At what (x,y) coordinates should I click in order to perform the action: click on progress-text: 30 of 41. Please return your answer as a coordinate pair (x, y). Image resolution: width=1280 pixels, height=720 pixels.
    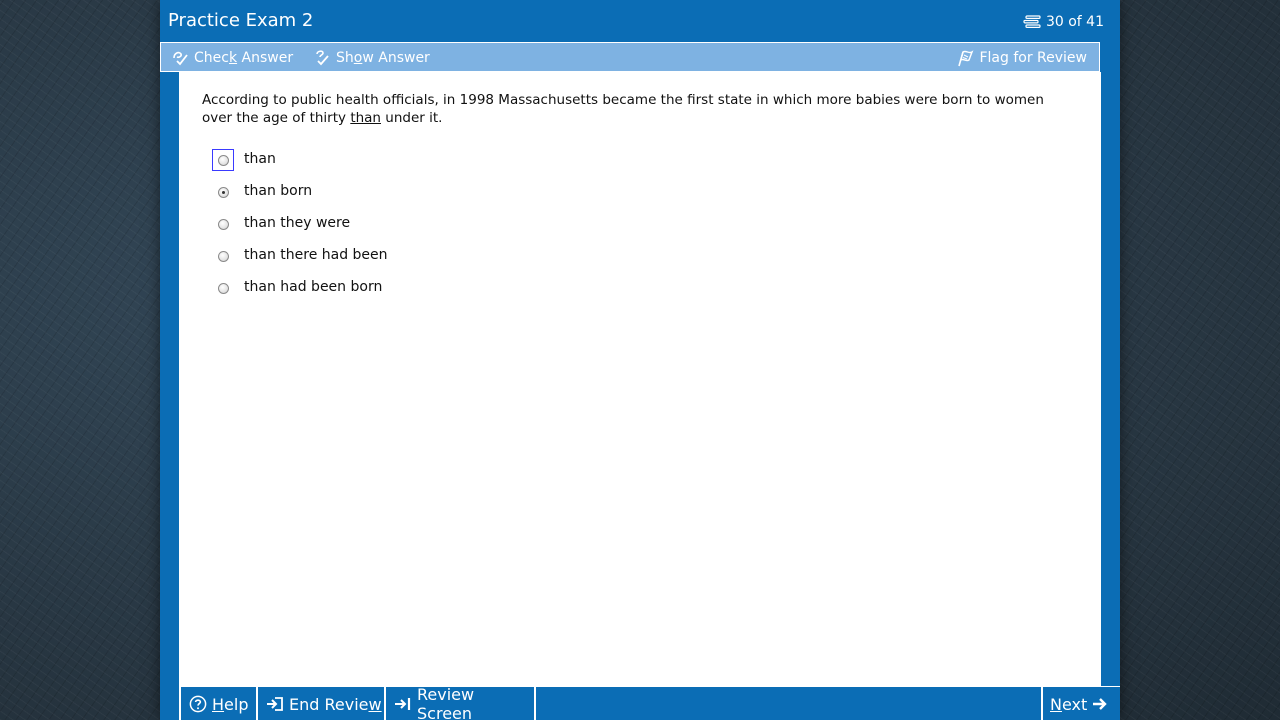
    Looking at the image, I should click on (1074, 22).